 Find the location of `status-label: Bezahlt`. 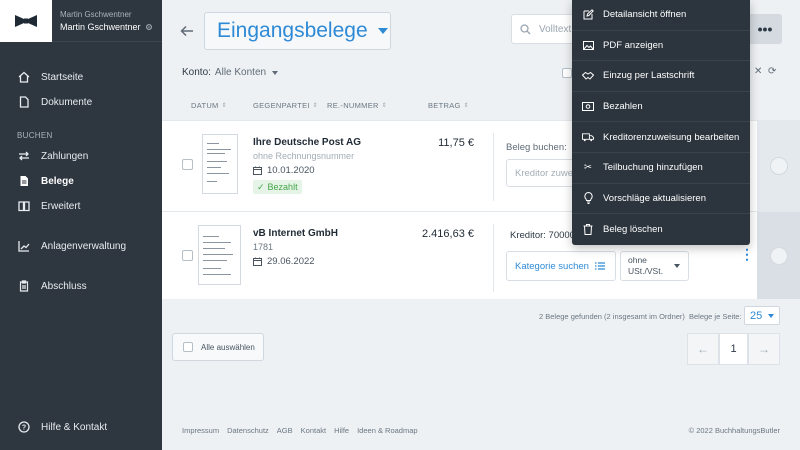

status-label: Bezahlt is located at coordinates (282, 187).